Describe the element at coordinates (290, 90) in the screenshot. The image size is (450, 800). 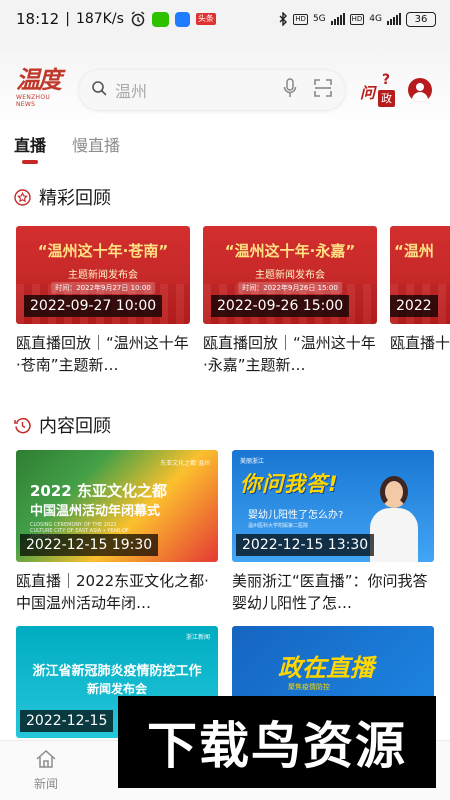
I see `microphone-icon` at that location.